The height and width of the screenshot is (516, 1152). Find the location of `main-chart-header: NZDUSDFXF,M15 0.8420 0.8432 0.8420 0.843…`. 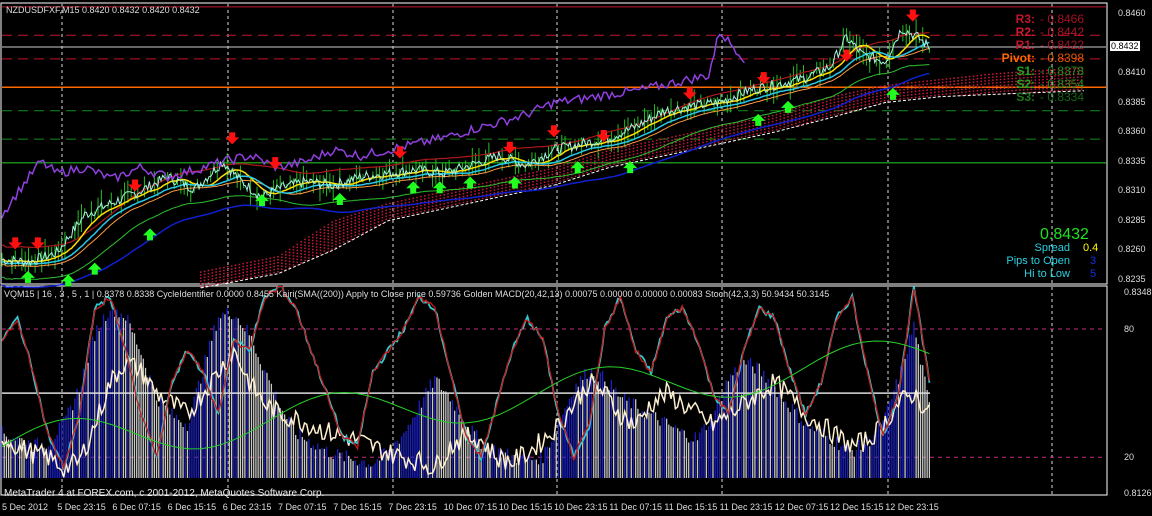

main-chart-header: NZDUSDFXF,M15 0.8420 0.8432 0.8420 0.843… is located at coordinates (103, 10).